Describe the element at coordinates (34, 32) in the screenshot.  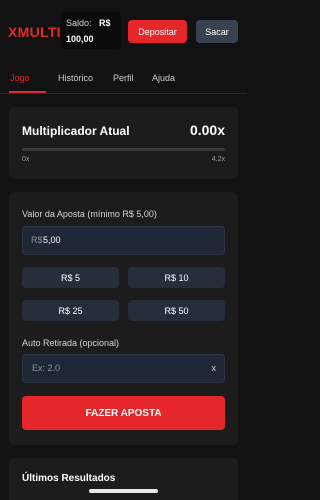
I see `app-logo: XMULTI` at that location.